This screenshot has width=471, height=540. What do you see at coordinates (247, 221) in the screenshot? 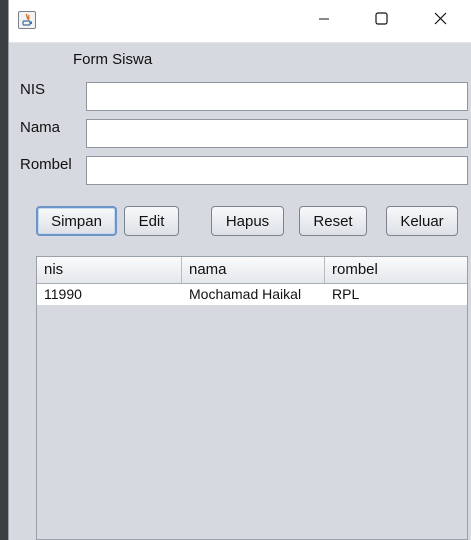
I see `hapus-button: Hapus` at bounding box center [247, 221].